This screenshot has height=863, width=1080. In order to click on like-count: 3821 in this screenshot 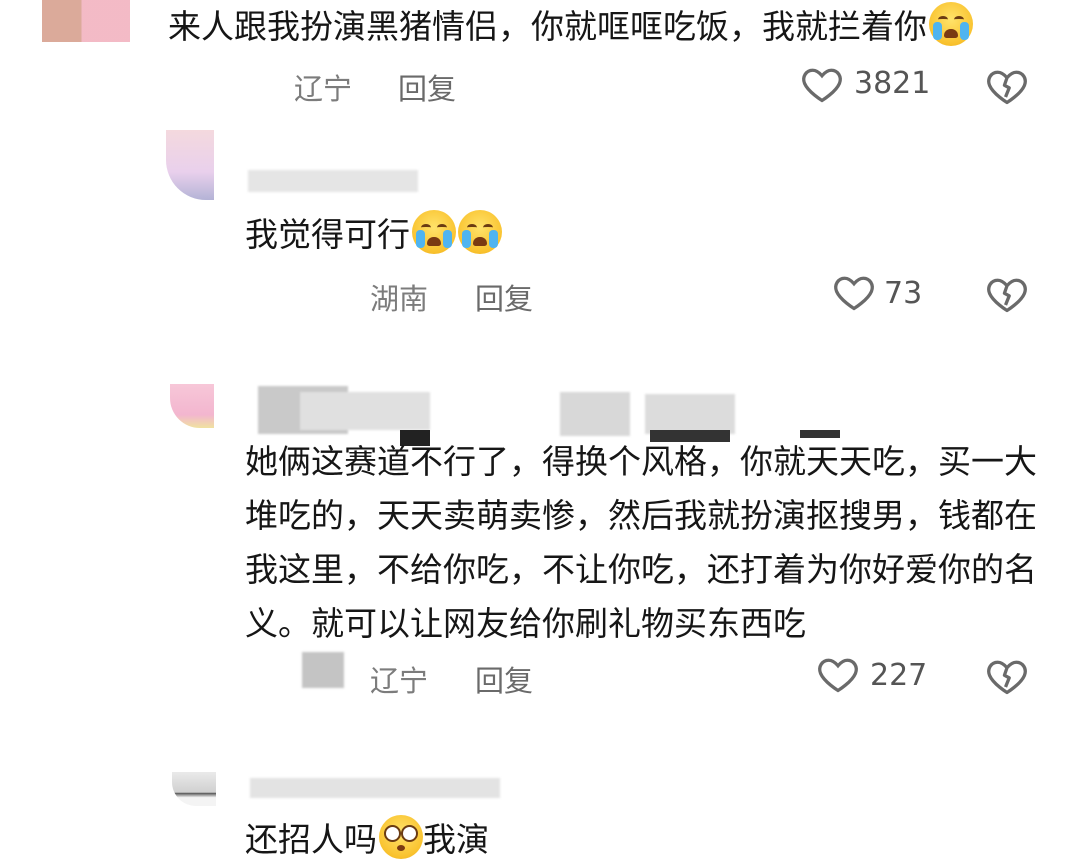, I will do `click(892, 83)`.